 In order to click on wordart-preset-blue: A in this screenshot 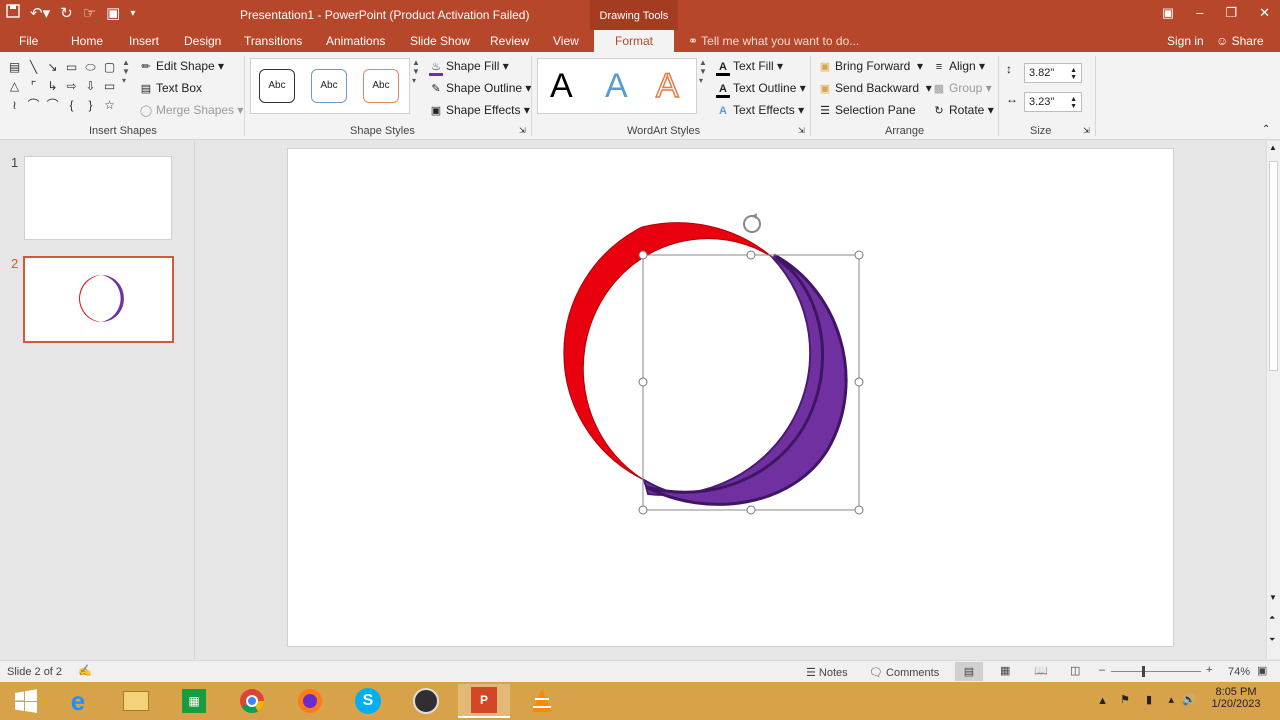, I will do `click(616, 86)`.